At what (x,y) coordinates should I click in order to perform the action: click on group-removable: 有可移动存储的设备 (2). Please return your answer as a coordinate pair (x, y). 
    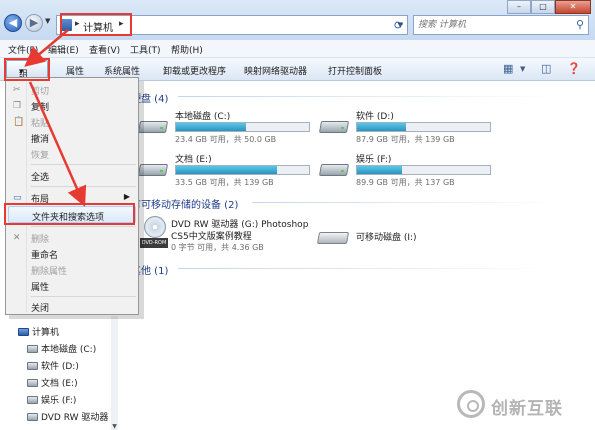
    Looking at the image, I should click on (184, 203).